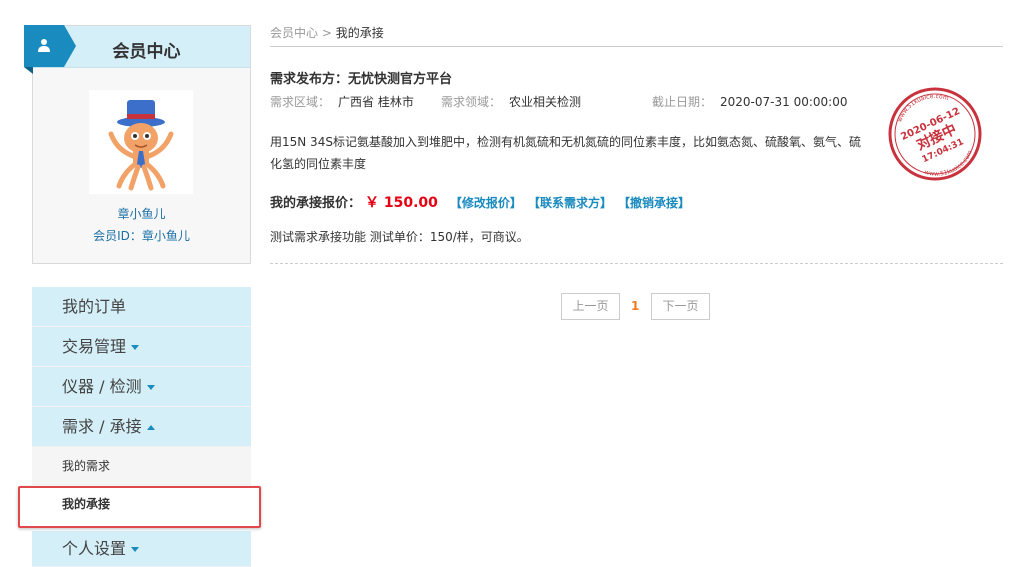  I want to click on member-name: 章小鱼儿, so click(141, 213).